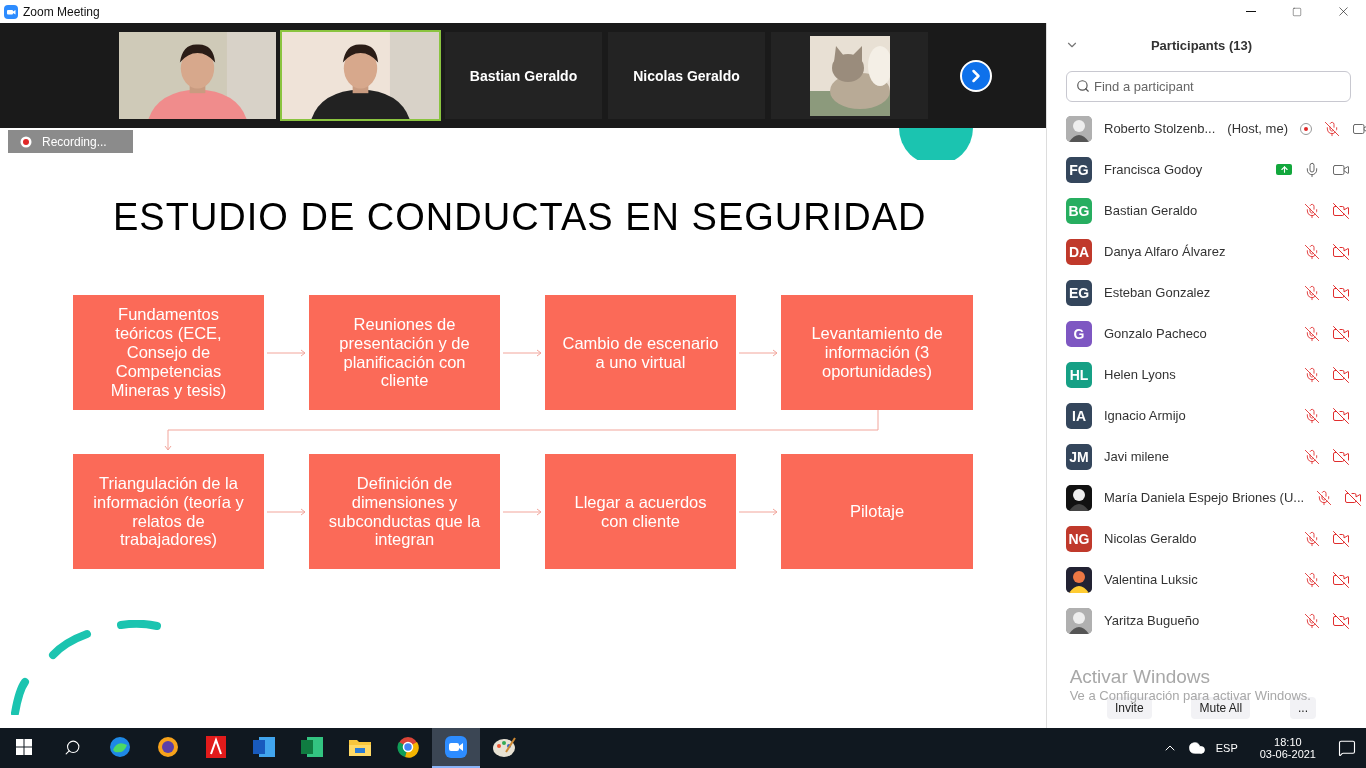 The height and width of the screenshot is (768, 1366). What do you see at coordinates (360, 747) in the screenshot?
I see `folder-icon` at bounding box center [360, 747].